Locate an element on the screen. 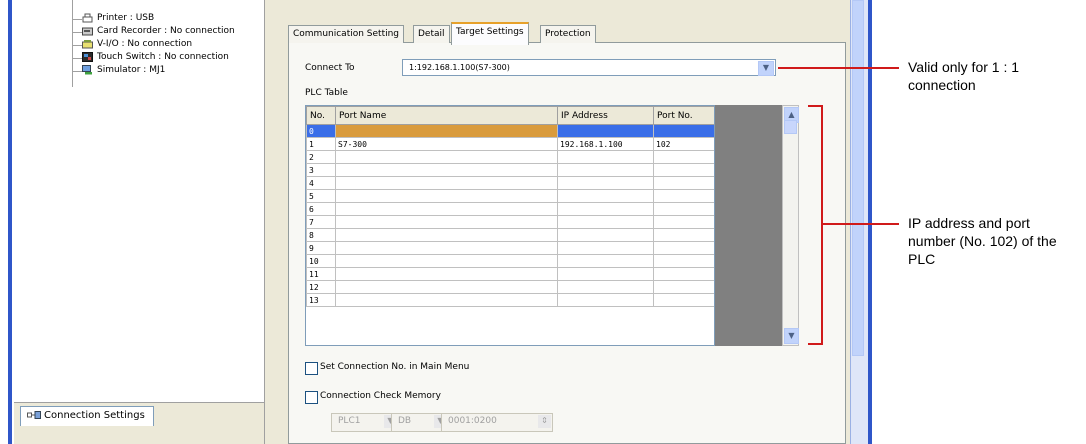 The width and height of the screenshot is (1086, 444). right-scroll-thumb is located at coordinates (858, 178).